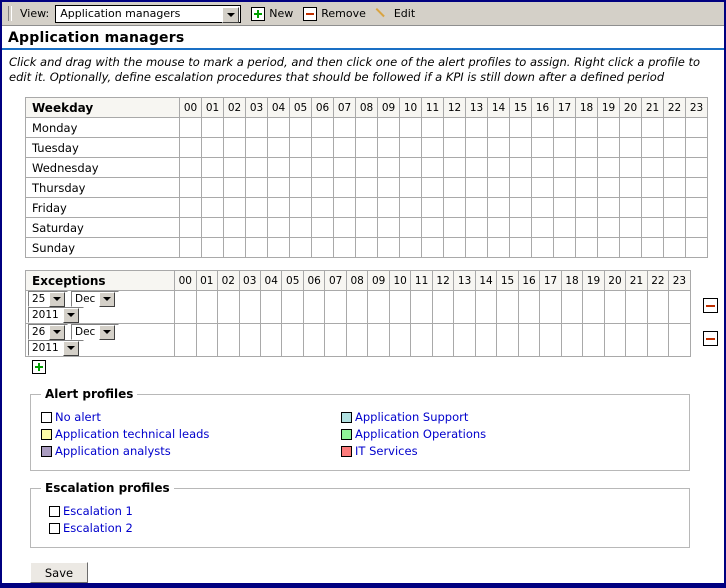 Image resolution: width=726 pixels, height=588 pixels. I want to click on remove-exception-button, so click(710, 305).